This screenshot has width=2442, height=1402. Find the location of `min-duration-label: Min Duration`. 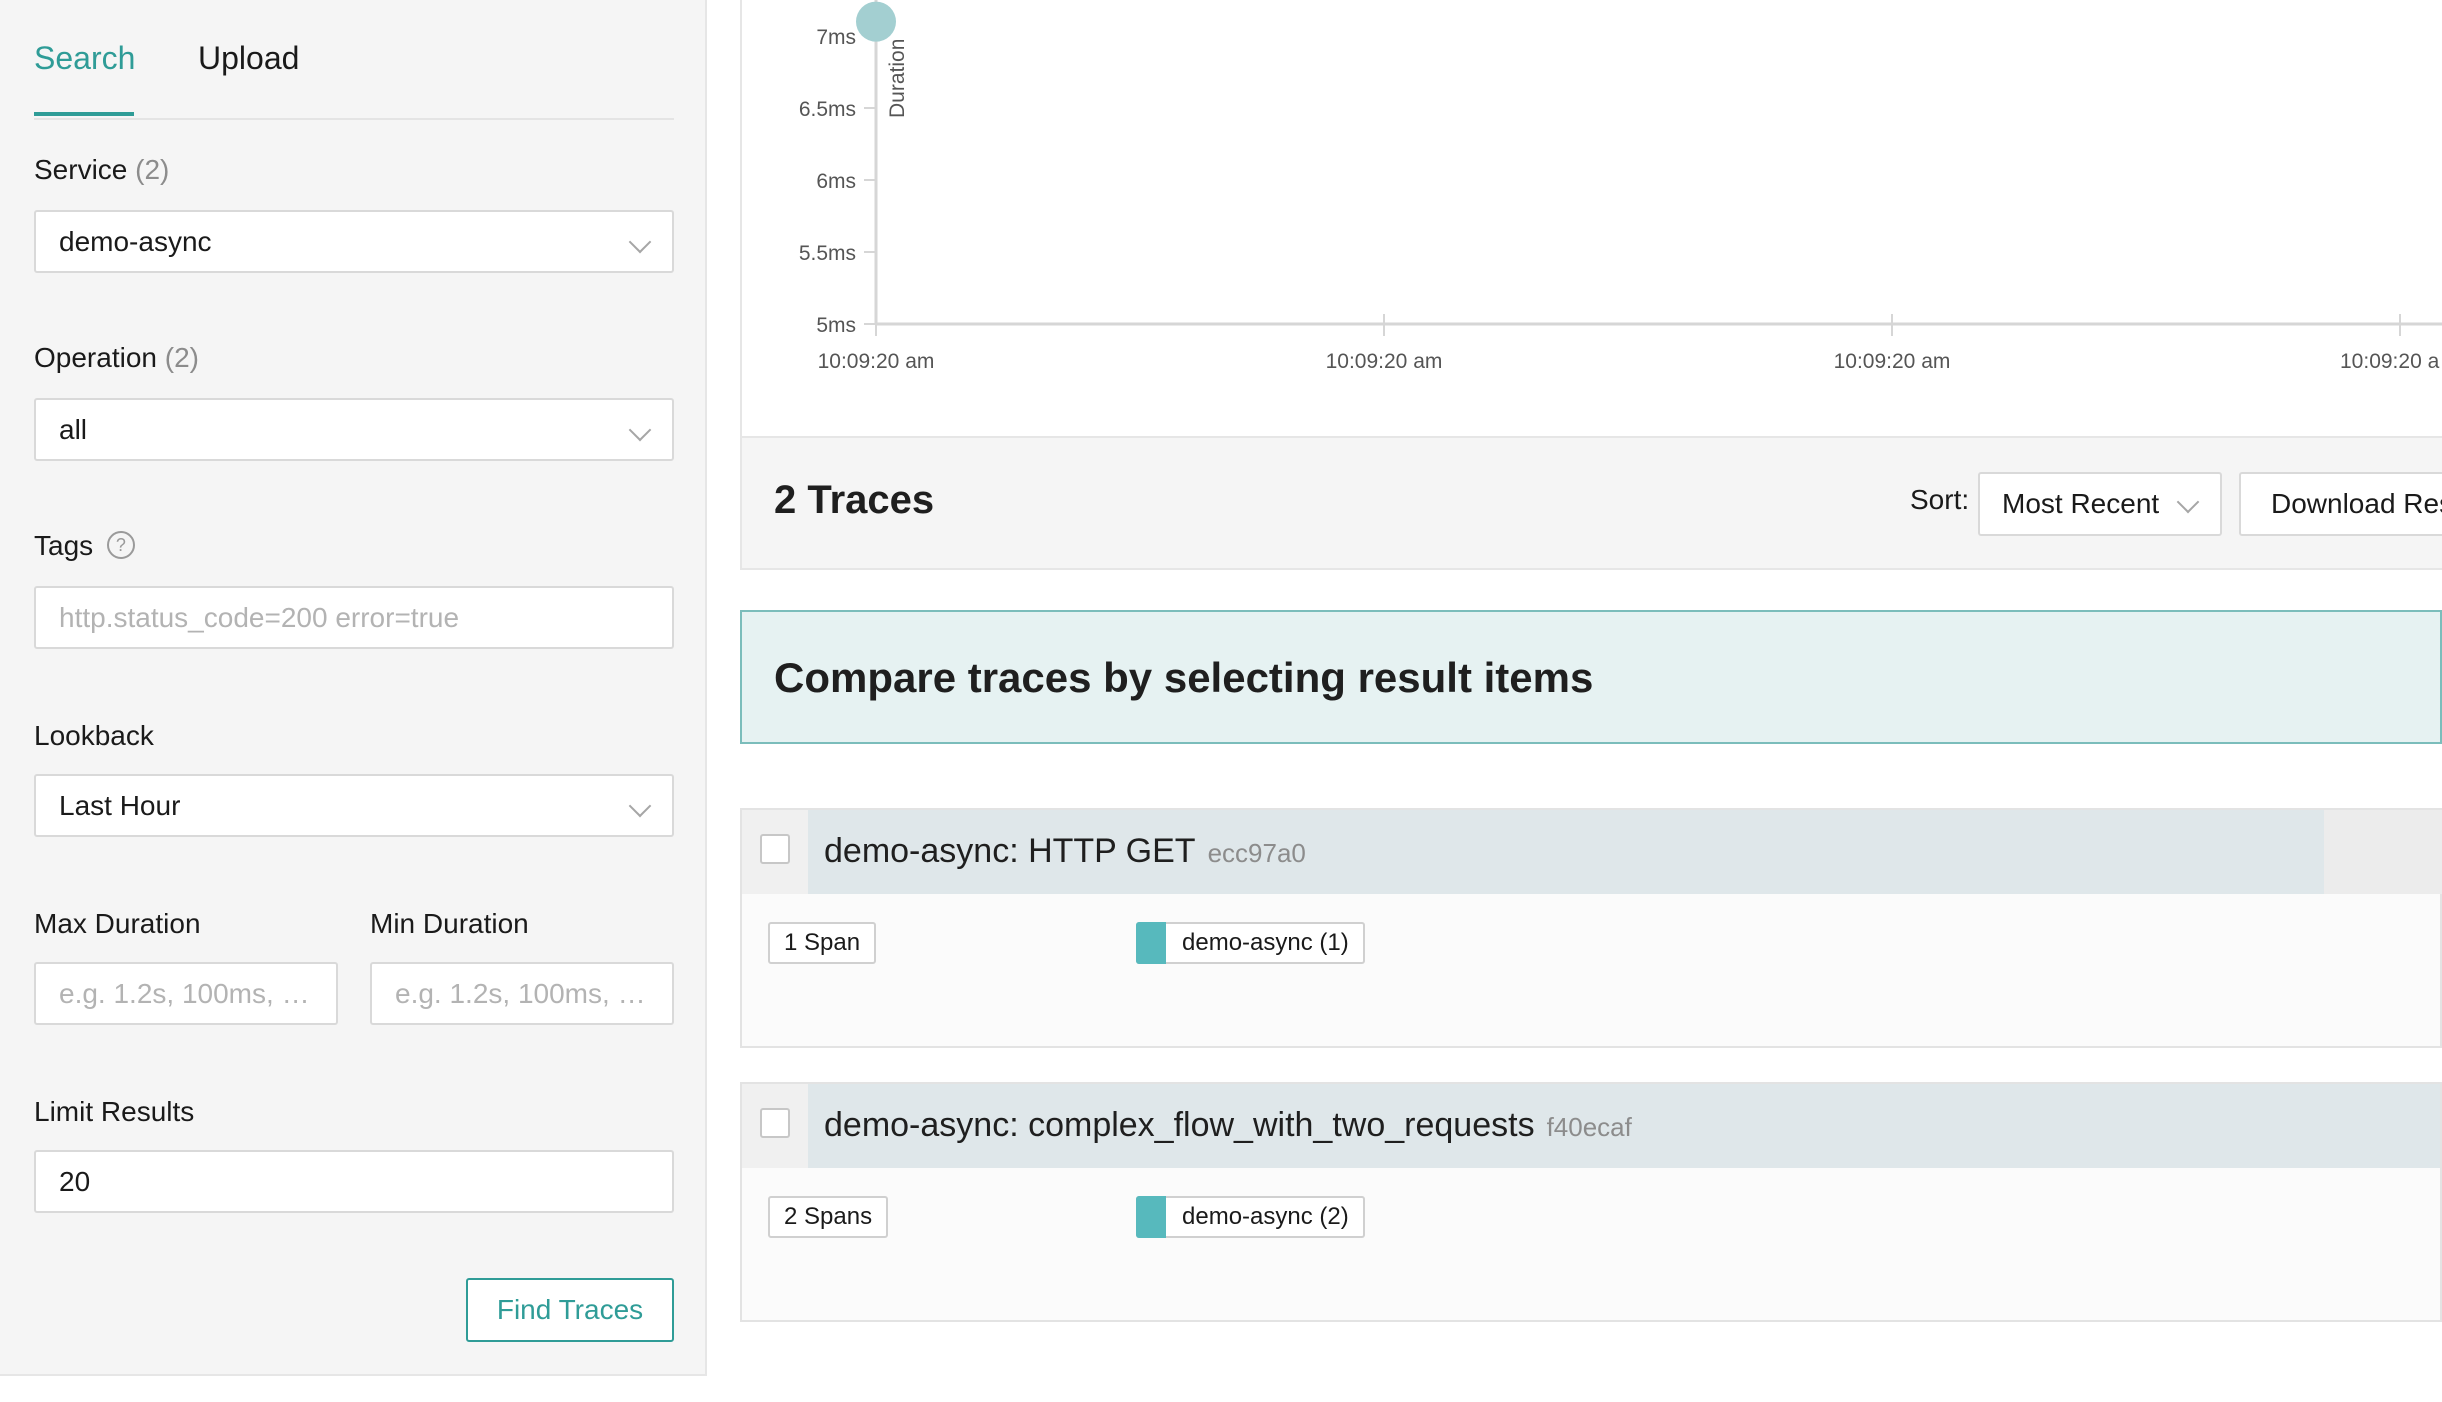

min-duration-label: Min Duration is located at coordinates (449, 923).